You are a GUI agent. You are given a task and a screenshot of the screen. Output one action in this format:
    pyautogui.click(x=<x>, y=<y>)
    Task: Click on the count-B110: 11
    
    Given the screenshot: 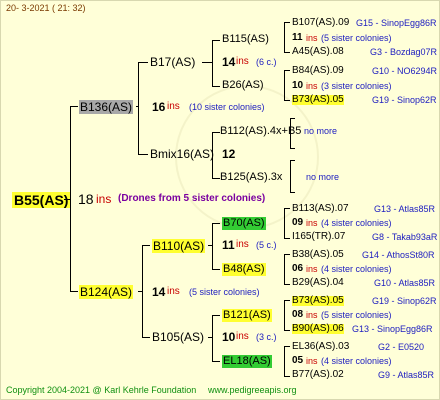 What is the action you would take?
    pyautogui.click(x=228, y=245)
    